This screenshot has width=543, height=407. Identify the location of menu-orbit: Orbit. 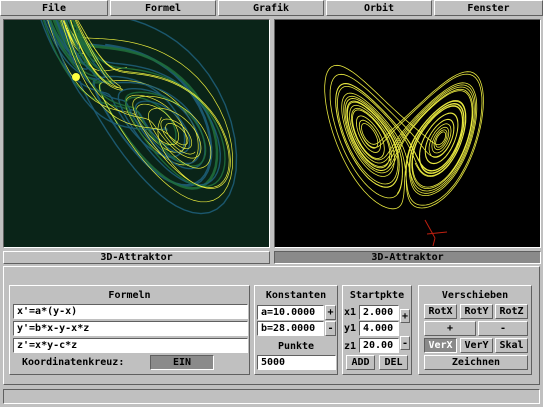
(379, 8).